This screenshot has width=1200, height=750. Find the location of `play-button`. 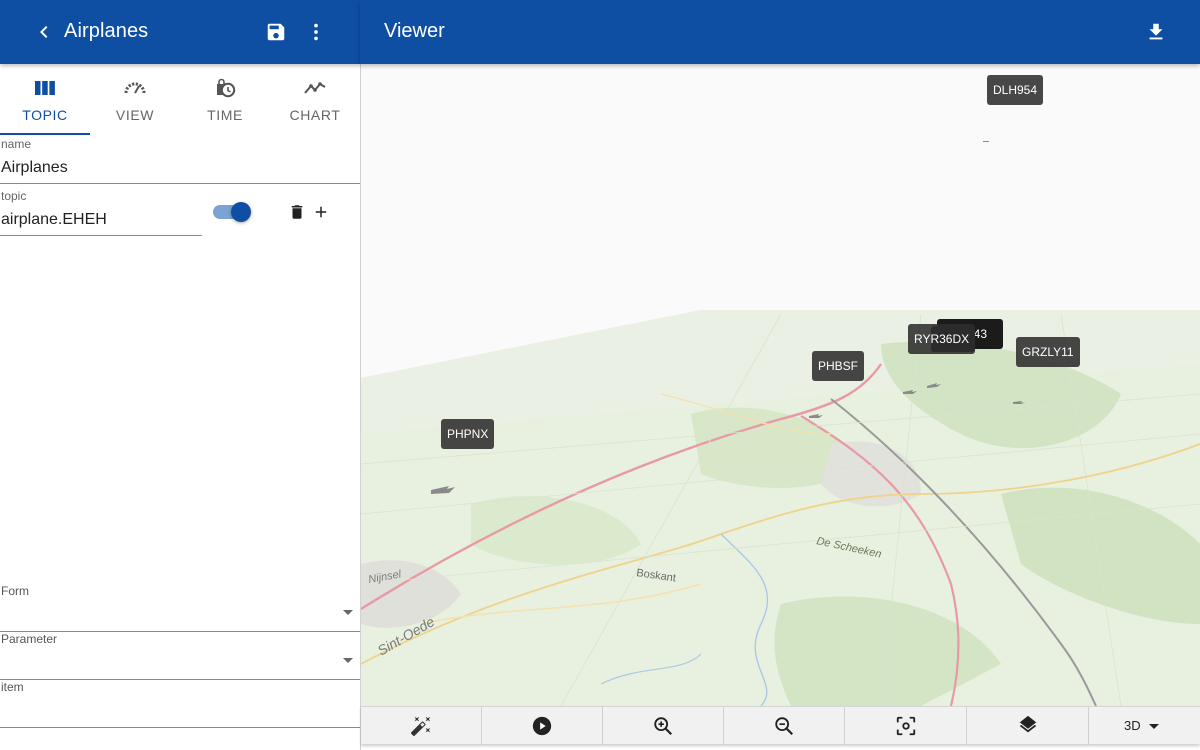

play-button is located at coordinates (542, 726).